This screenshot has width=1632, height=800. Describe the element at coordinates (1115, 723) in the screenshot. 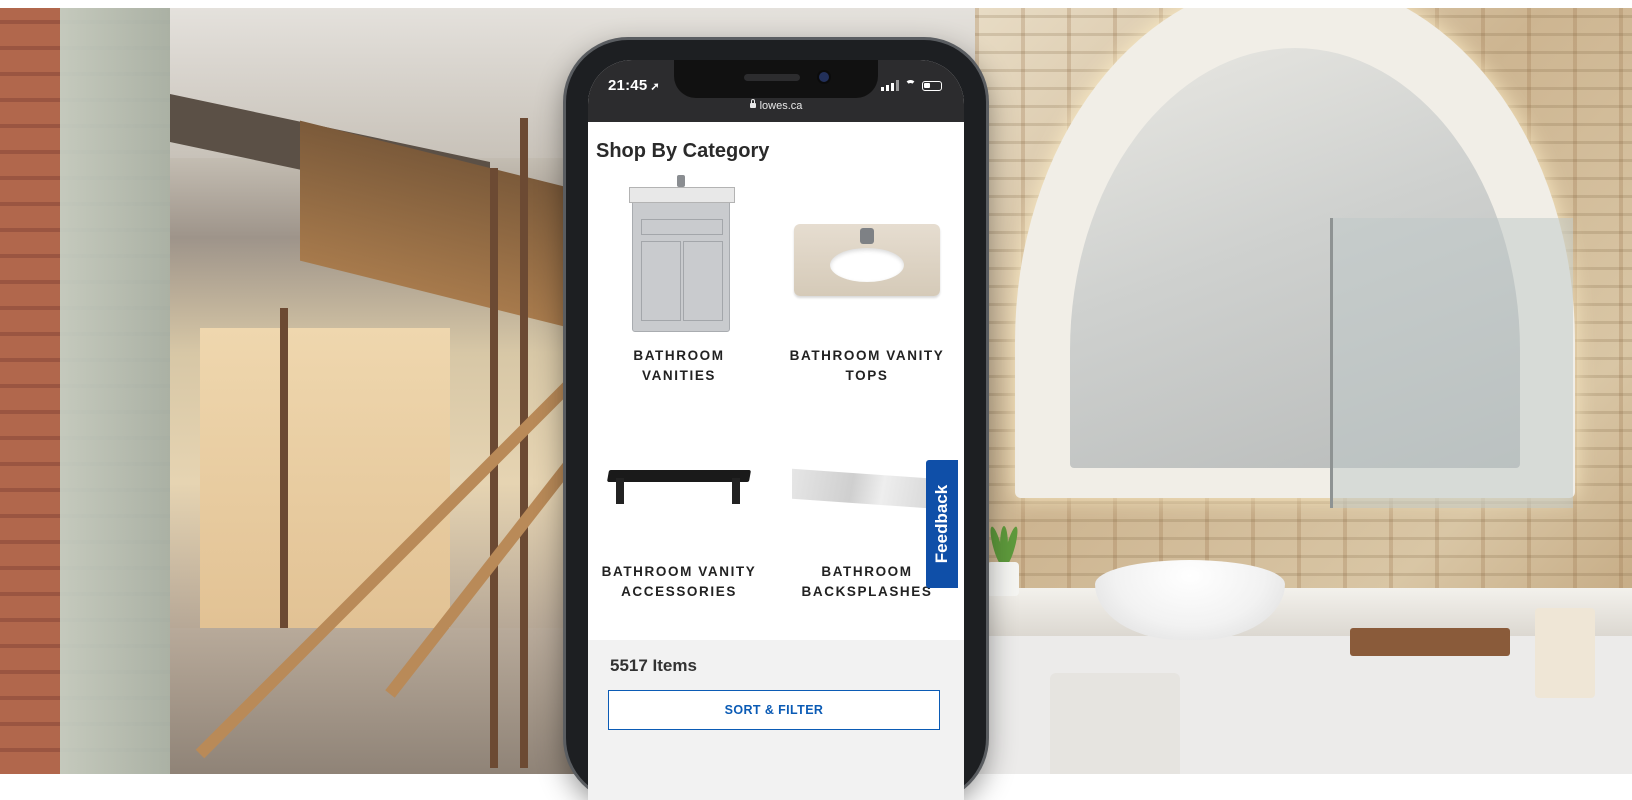

I see `hand-towel` at that location.